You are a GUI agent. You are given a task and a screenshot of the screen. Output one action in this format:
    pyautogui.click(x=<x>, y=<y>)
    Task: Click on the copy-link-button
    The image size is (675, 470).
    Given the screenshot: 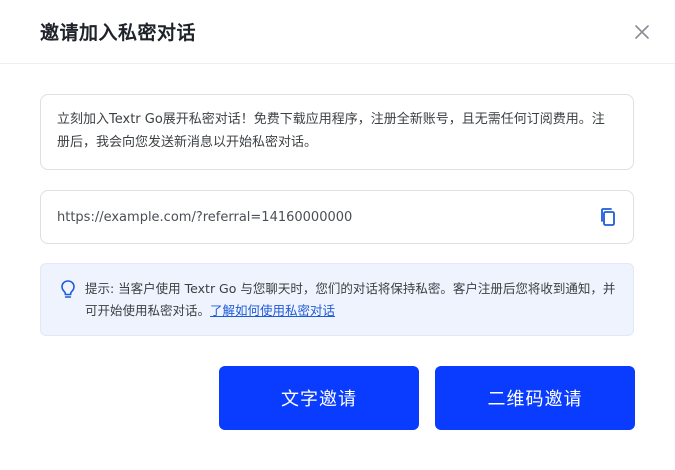 What is the action you would take?
    pyautogui.click(x=608, y=217)
    